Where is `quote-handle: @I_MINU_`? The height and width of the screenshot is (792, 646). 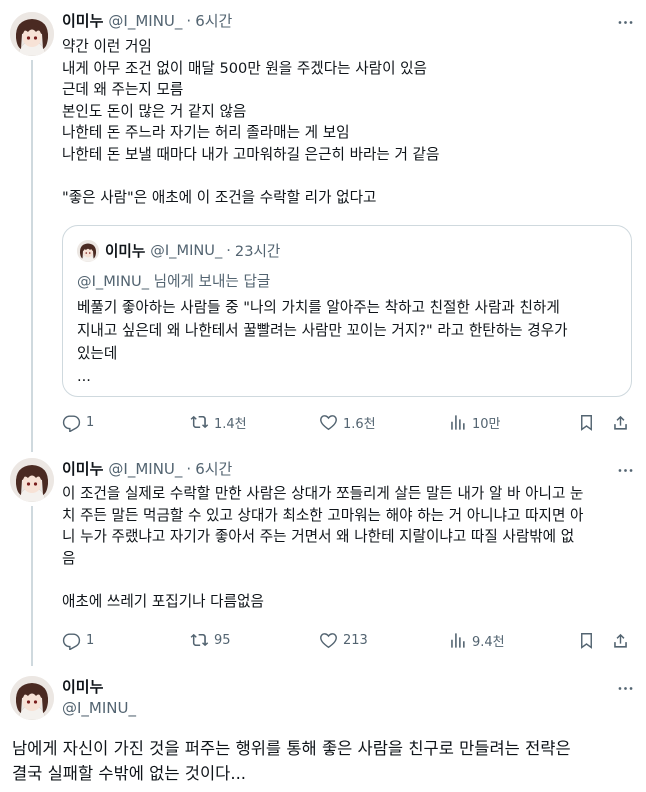
quote-handle: @I_MINU_ is located at coordinates (186, 250).